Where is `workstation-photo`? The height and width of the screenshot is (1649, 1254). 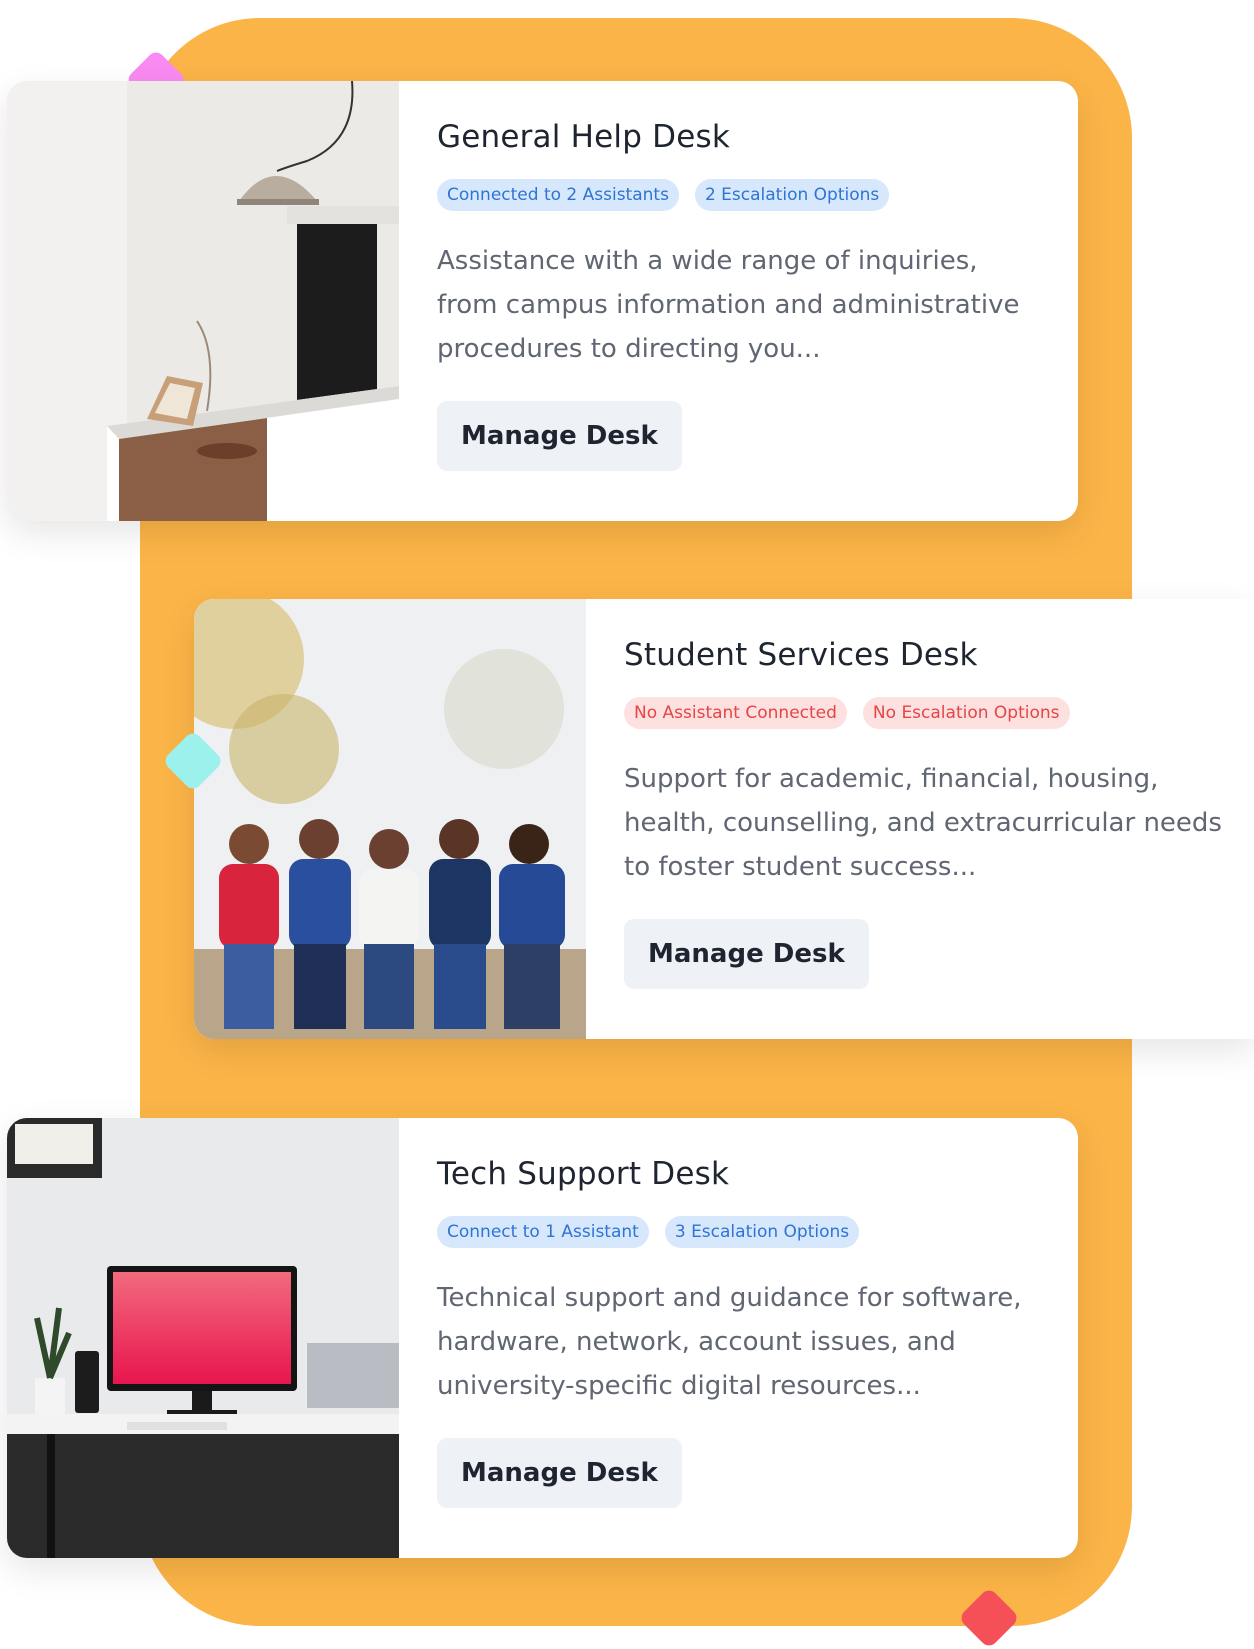
workstation-photo is located at coordinates (203, 1338).